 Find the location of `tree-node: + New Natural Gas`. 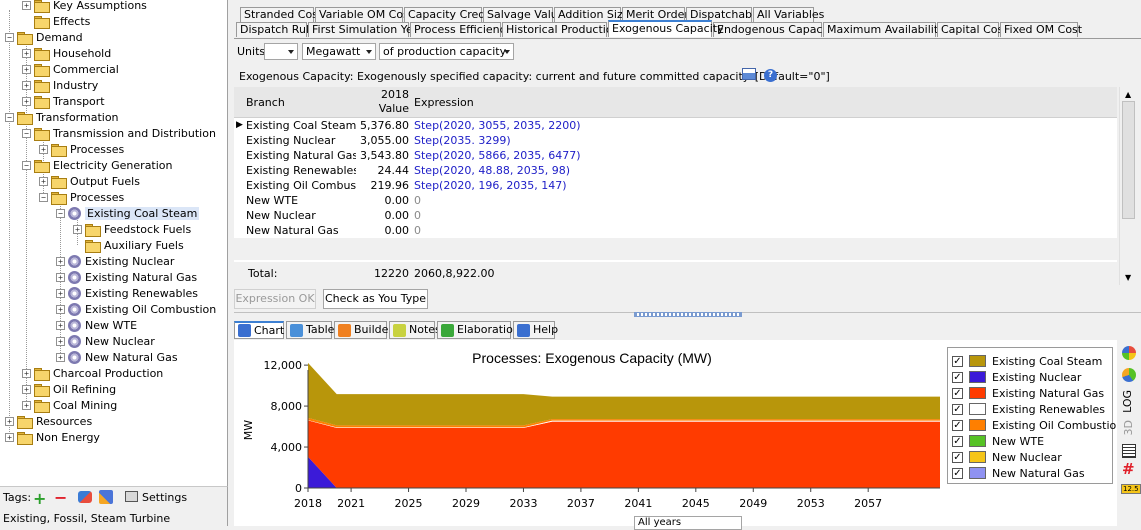

tree-node: + New Natural Gas is located at coordinates (117, 357).